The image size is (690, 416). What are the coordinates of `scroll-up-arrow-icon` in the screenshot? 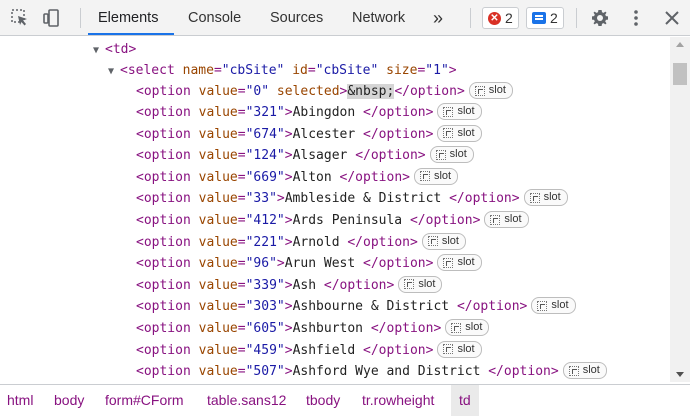 It's located at (680, 44).